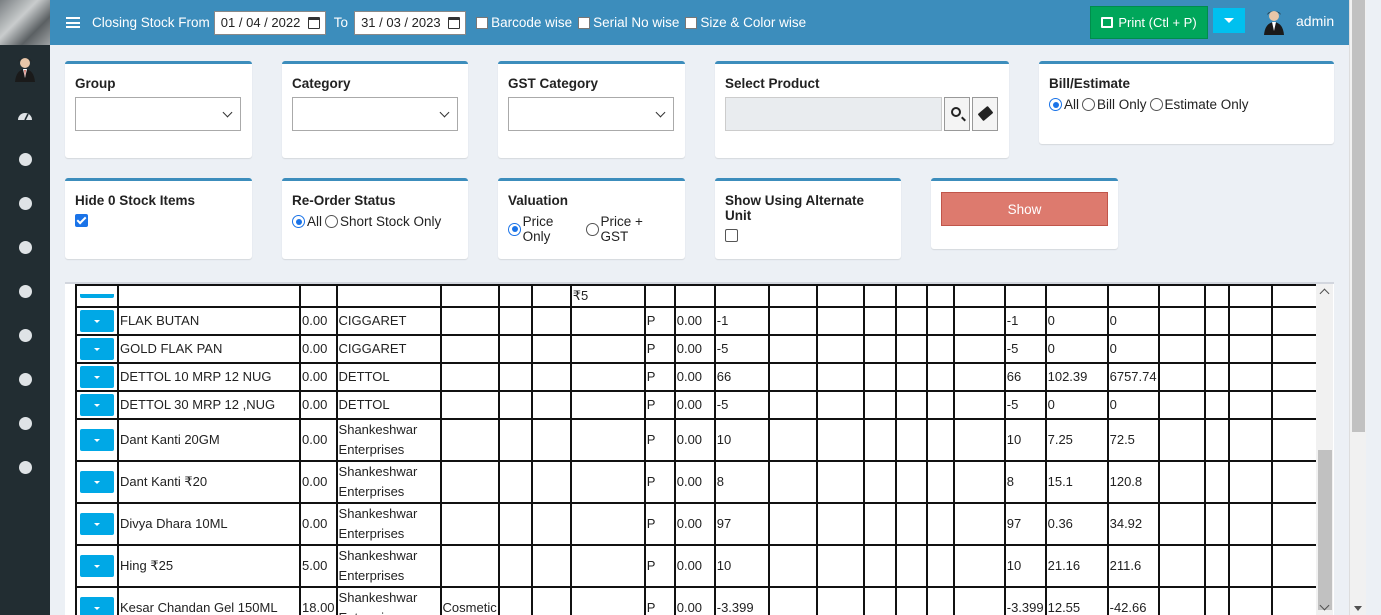  I want to click on category-select, so click(375, 114).